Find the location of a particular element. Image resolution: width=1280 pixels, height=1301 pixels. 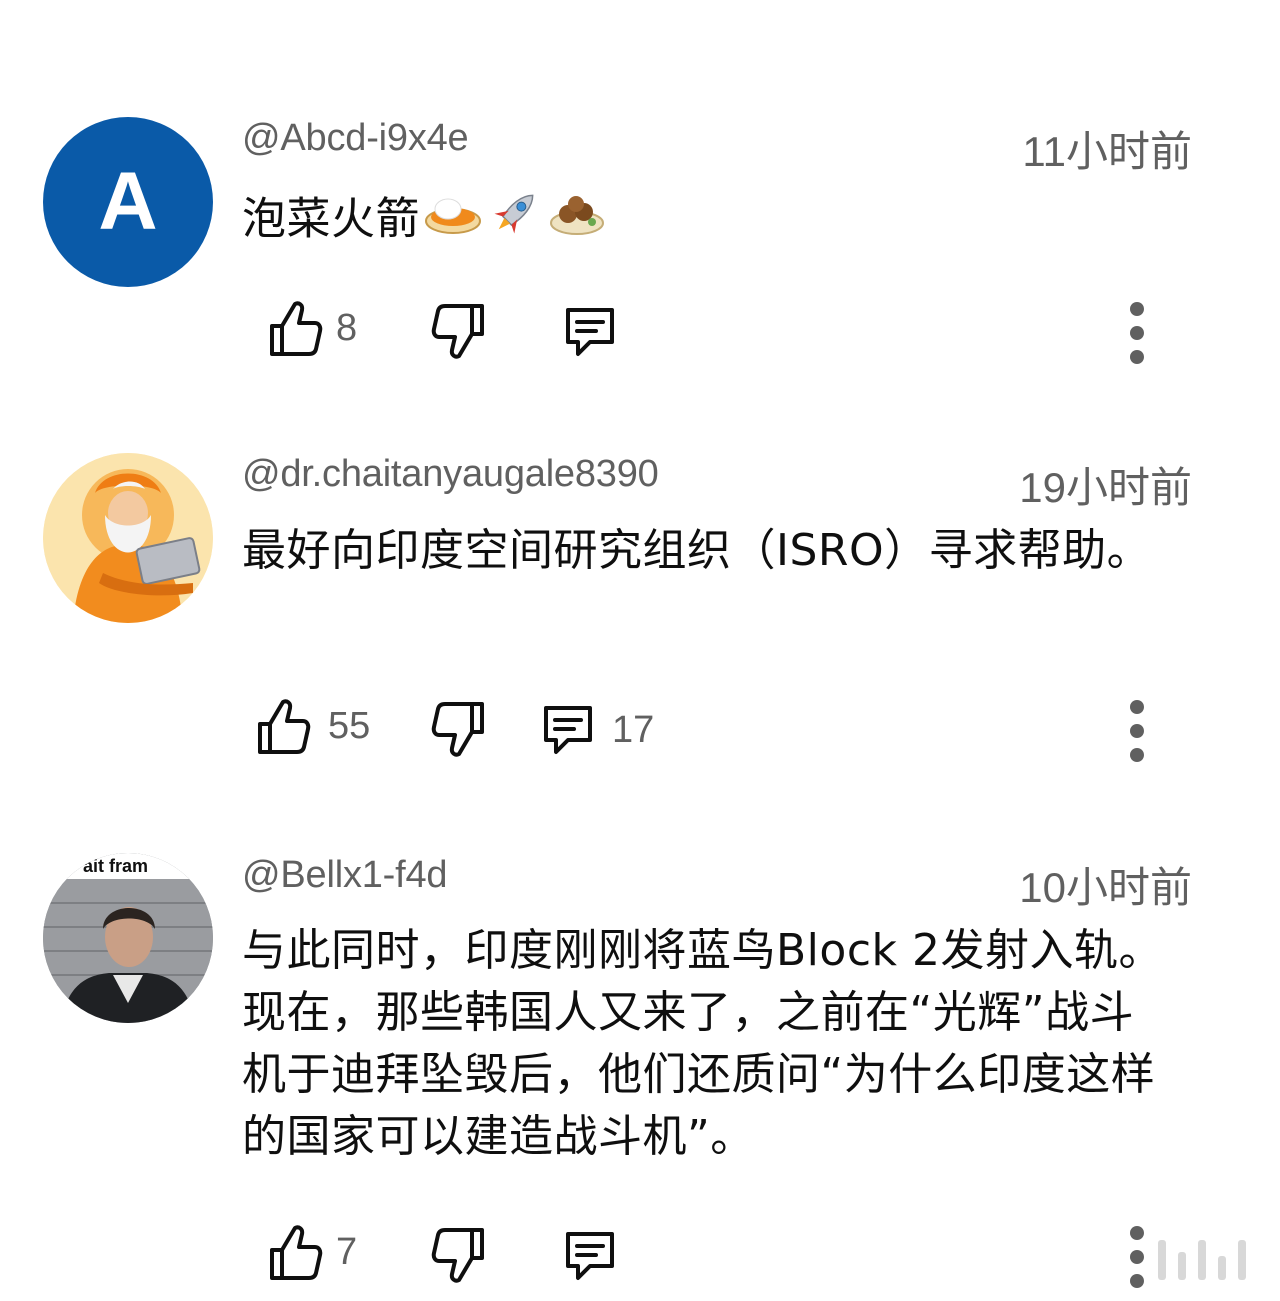

man-portrait-avatar-image: ait fram is located at coordinates (128, 938).